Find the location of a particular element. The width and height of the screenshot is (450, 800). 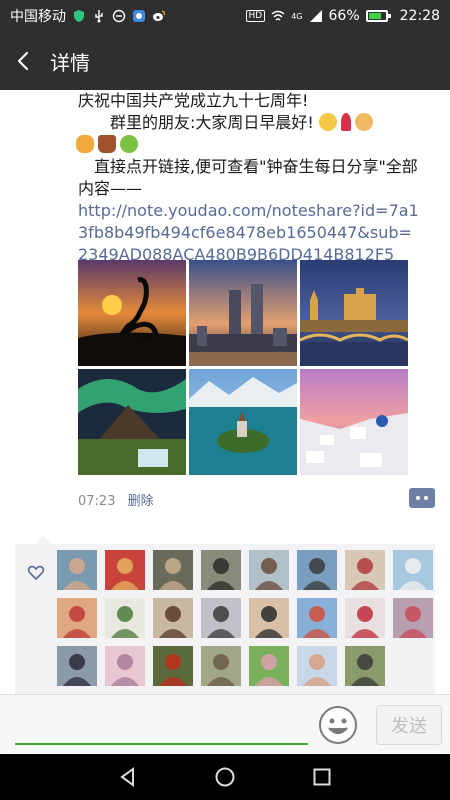

post-meta: 07:23 删除 is located at coordinates (116, 499).